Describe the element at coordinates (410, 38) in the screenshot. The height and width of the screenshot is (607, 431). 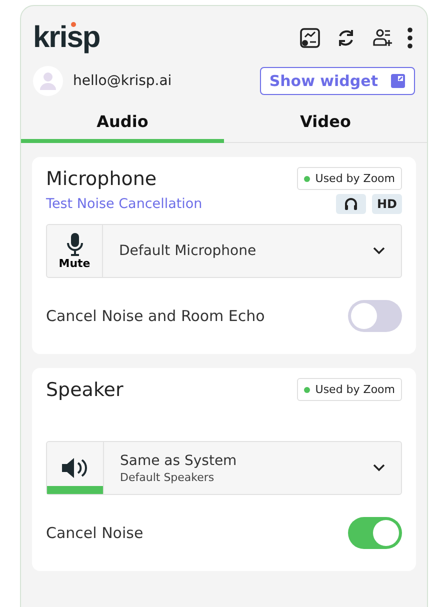
I see `more-menu-icon` at that location.